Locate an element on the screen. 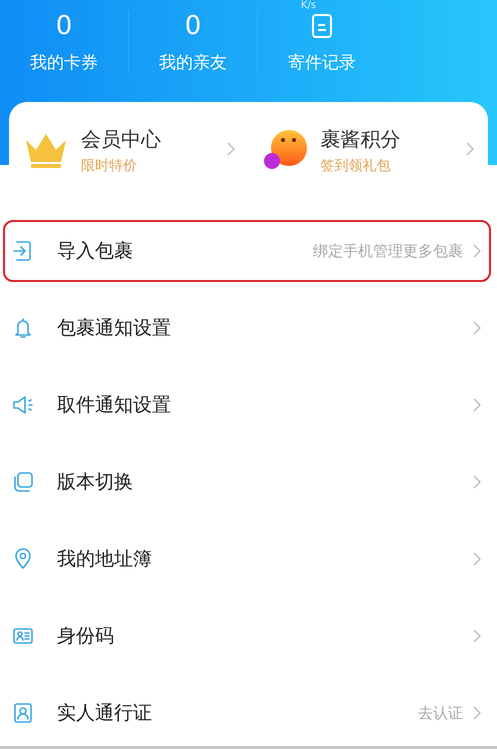 The width and height of the screenshot is (497, 749). promo-title: 裹酱积分 is located at coordinates (393, 139).